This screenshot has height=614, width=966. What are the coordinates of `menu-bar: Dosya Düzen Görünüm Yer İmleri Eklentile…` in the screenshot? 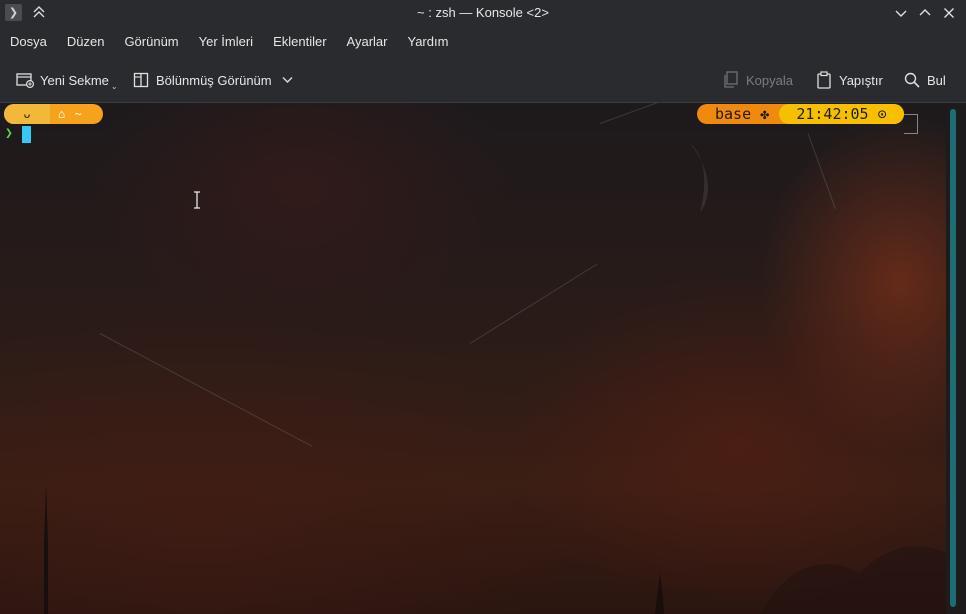 It's located at (483, 42).